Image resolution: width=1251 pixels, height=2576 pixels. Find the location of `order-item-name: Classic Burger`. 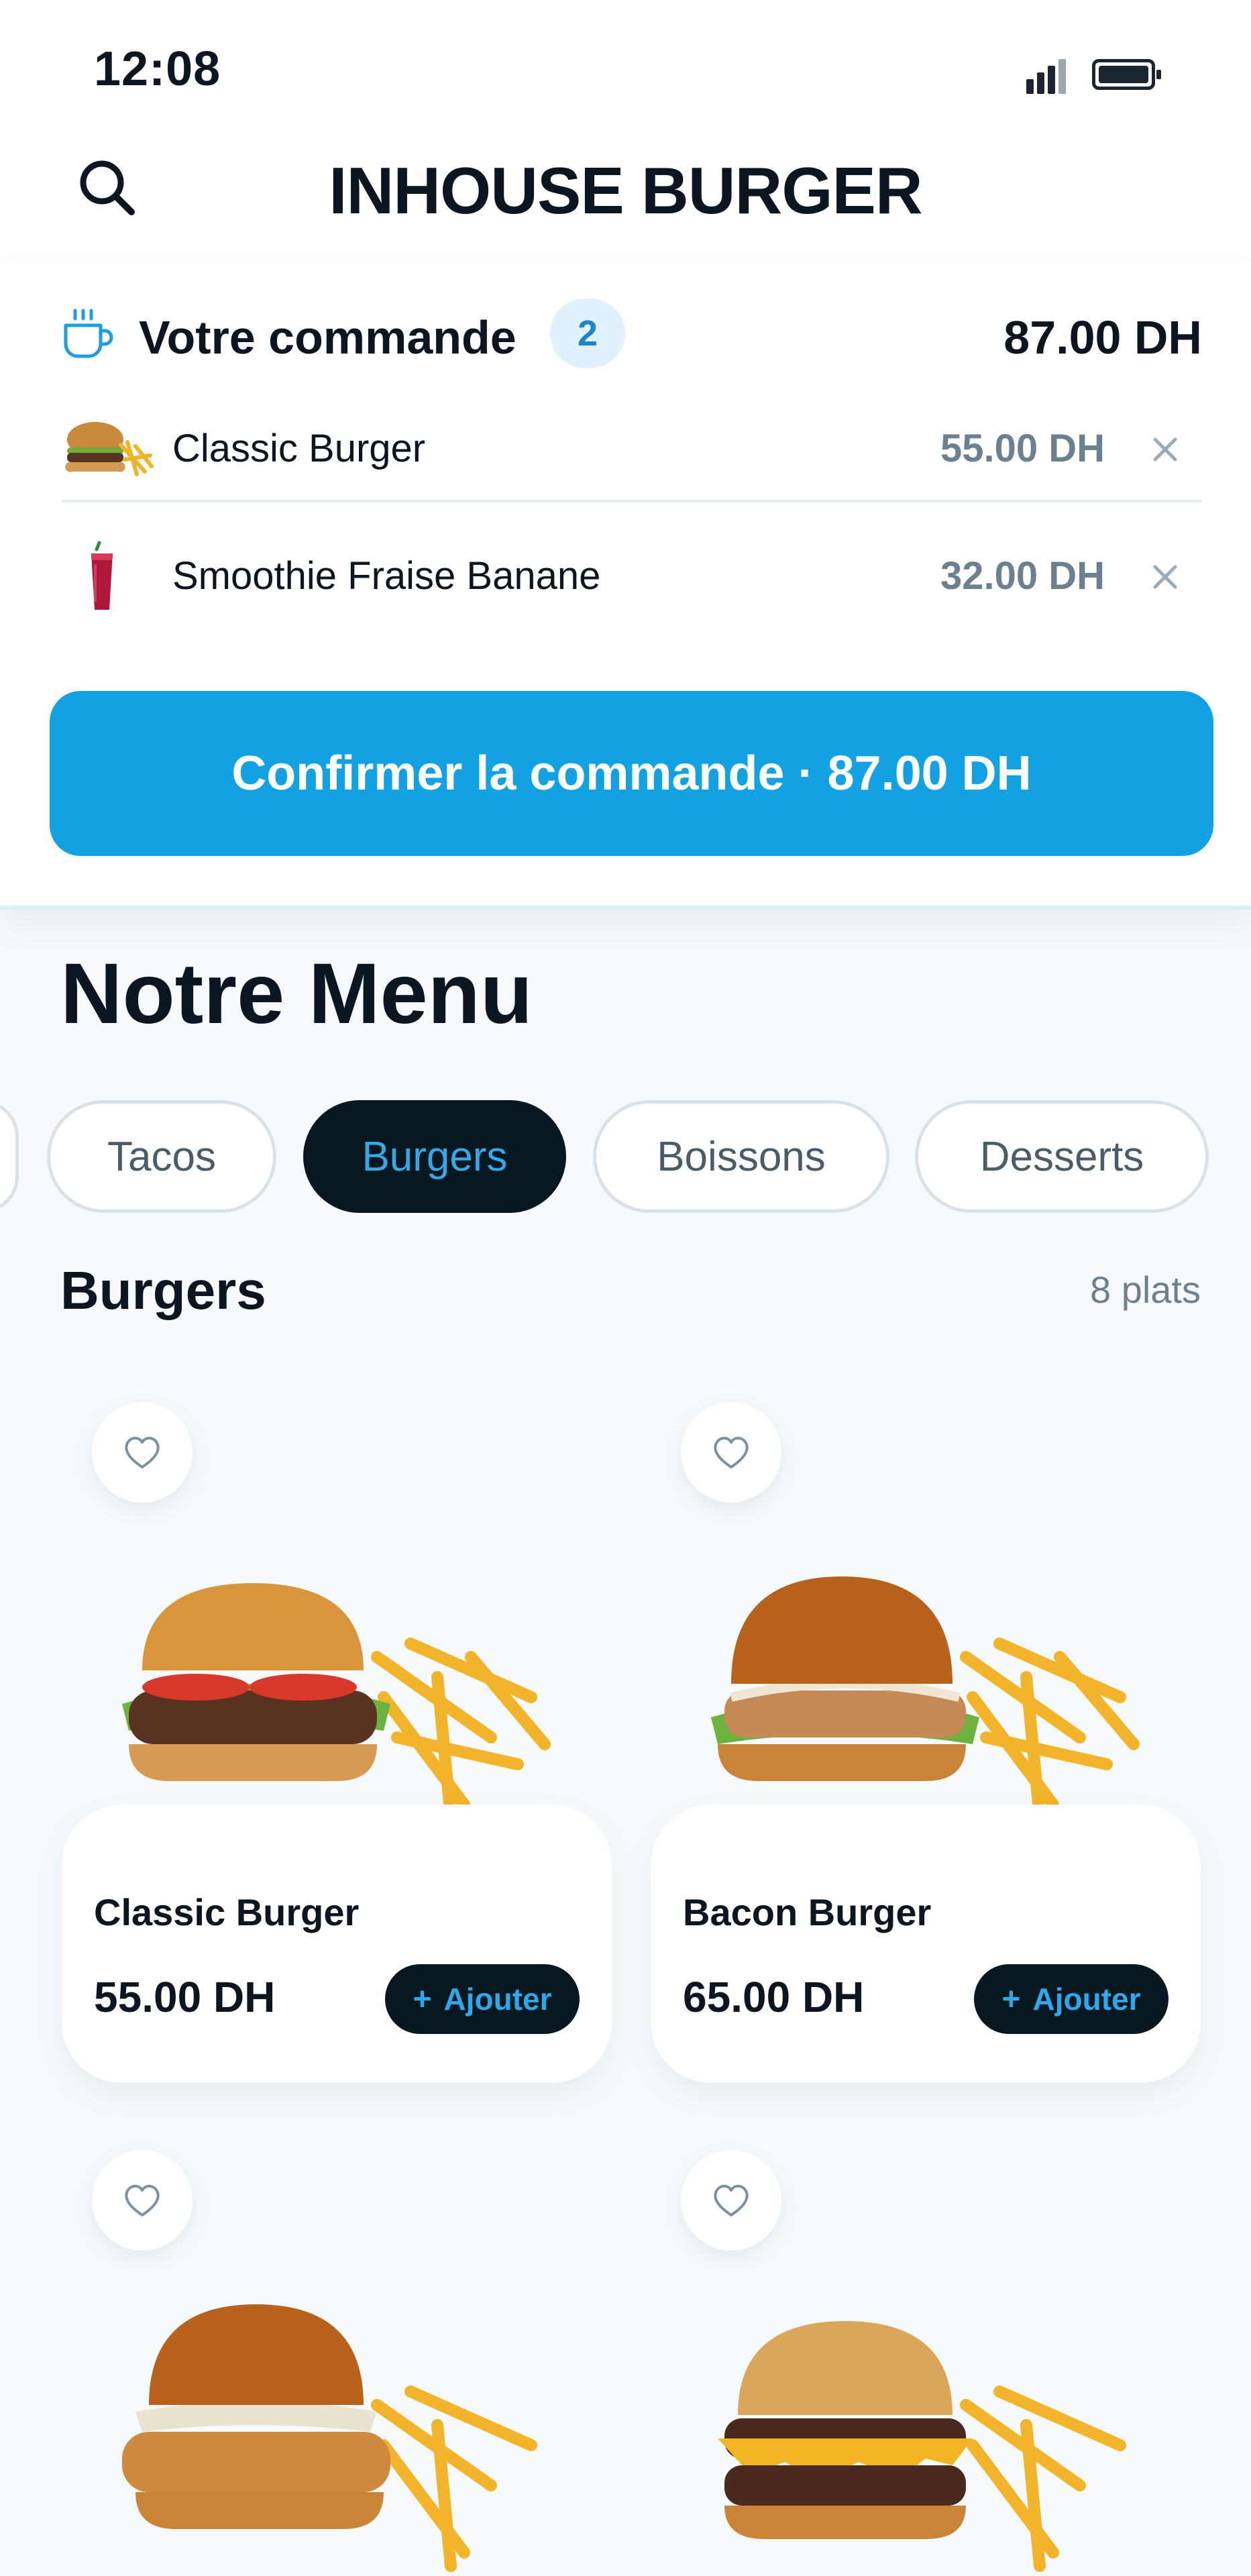

order-item-name: Classic Burger is located at coordinates (299, 448).